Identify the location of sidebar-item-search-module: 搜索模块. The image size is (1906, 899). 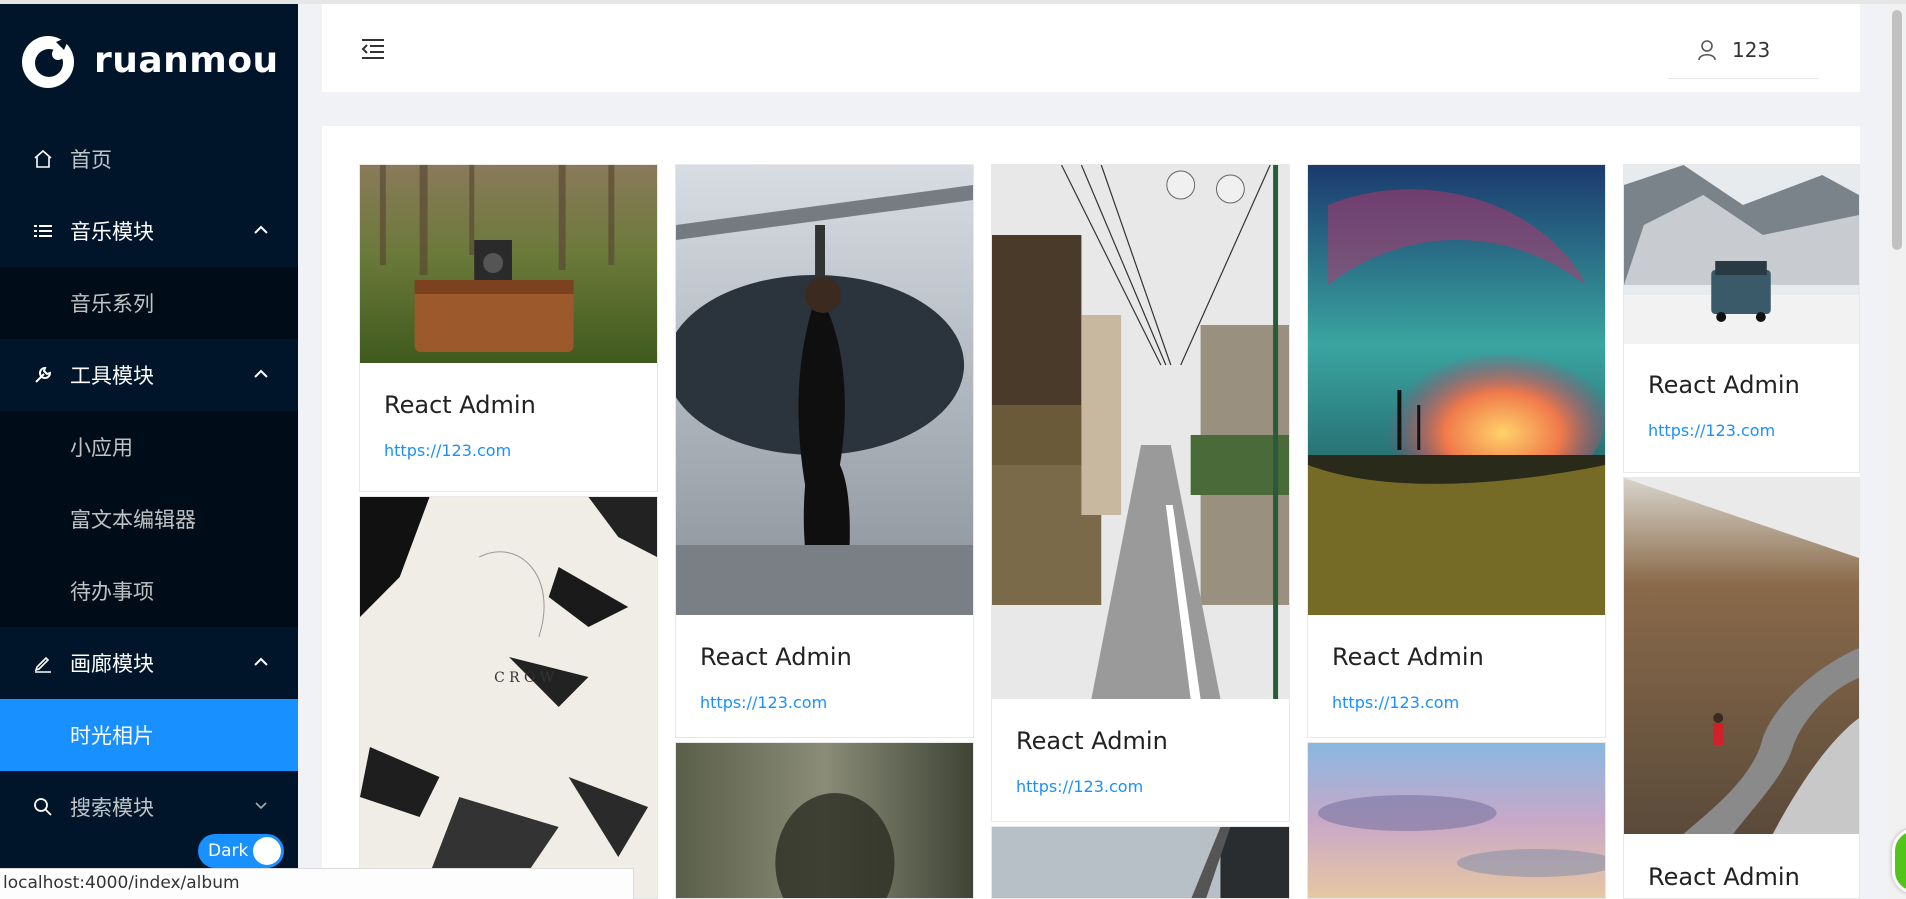
(149, 807).